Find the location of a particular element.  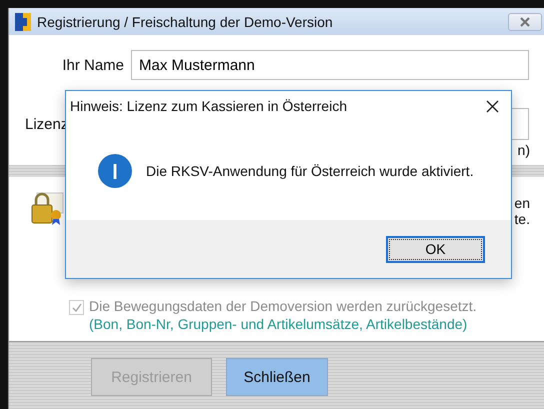

reset-note: (Bon, Bon-Nr, Gruppen- und Artikelumsätze, Artikelbestände) is located at coordinates (278, 324).